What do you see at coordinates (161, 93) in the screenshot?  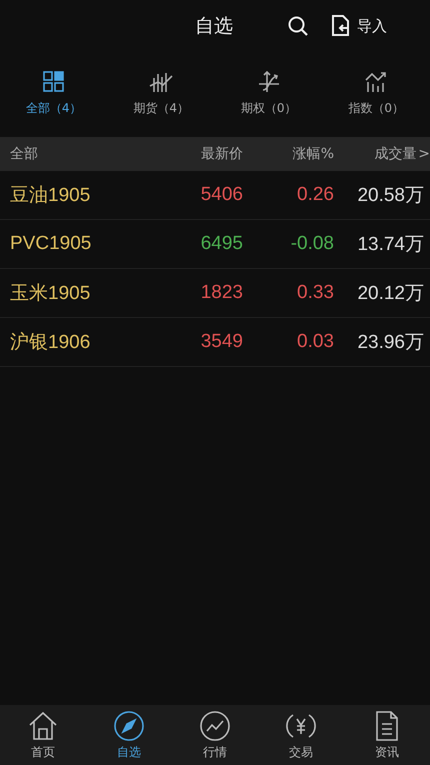 I see `category-tab: 期货（4）` at bounding box center [161, 93].